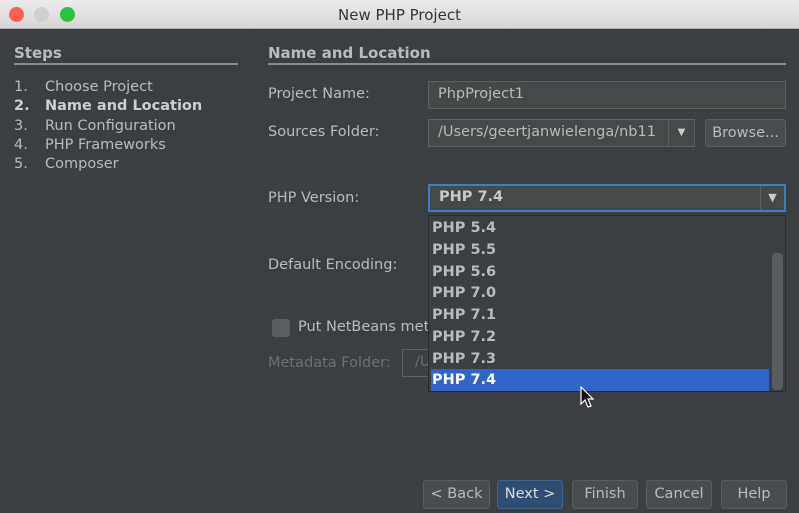 The height and width of the screenshot is (513, 799). What do you see at coordinates (600, 315) in the screenshot?
I see `php-version-option: PHP 7.1` at bounding box center [600, 315].